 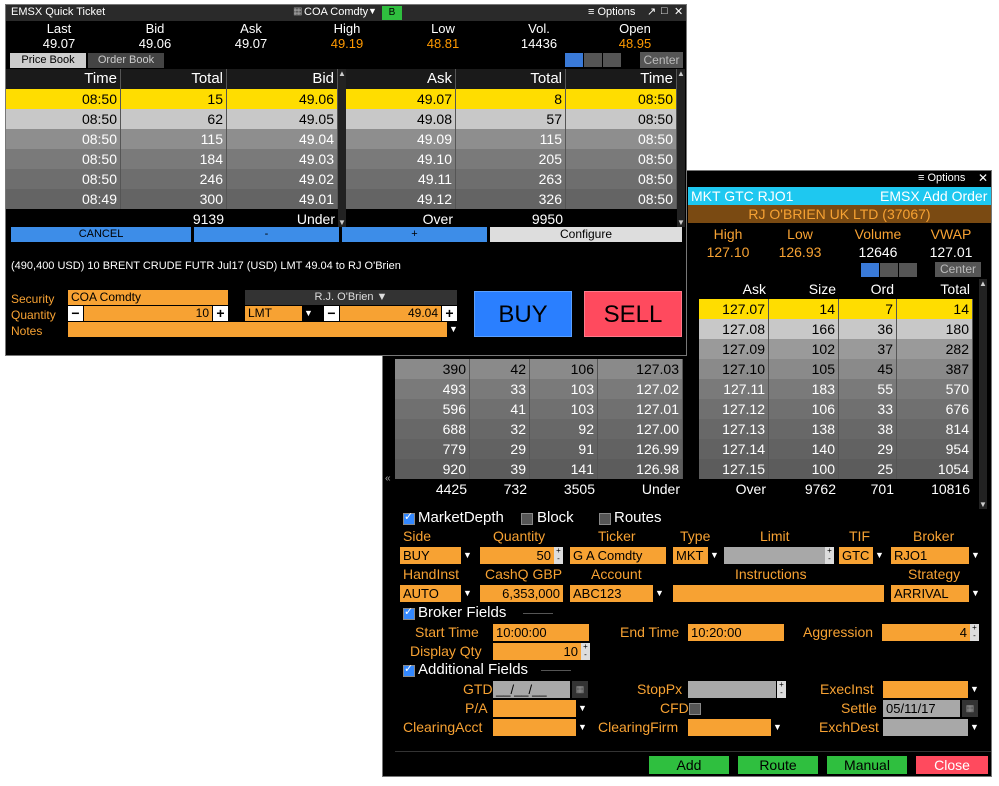 What do you see at coordinates (266, 234) in the screenshot?
I see `decrement-button: -` at bounding box center [266, 234].